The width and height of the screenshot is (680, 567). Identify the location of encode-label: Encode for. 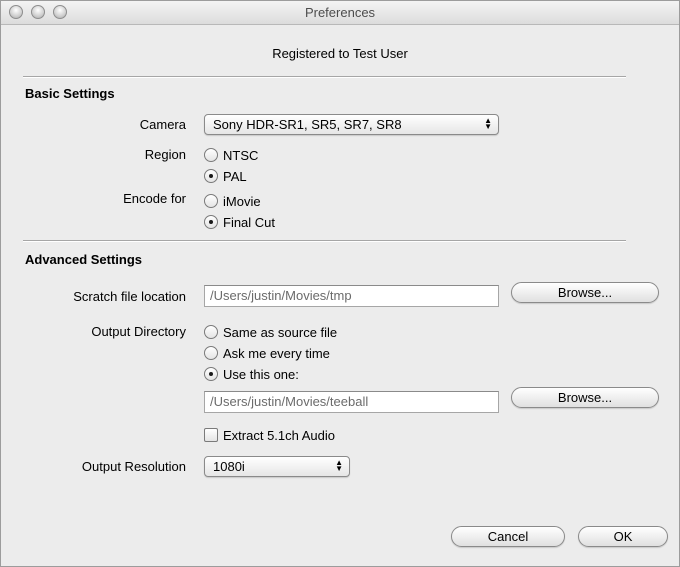
(154, 198).